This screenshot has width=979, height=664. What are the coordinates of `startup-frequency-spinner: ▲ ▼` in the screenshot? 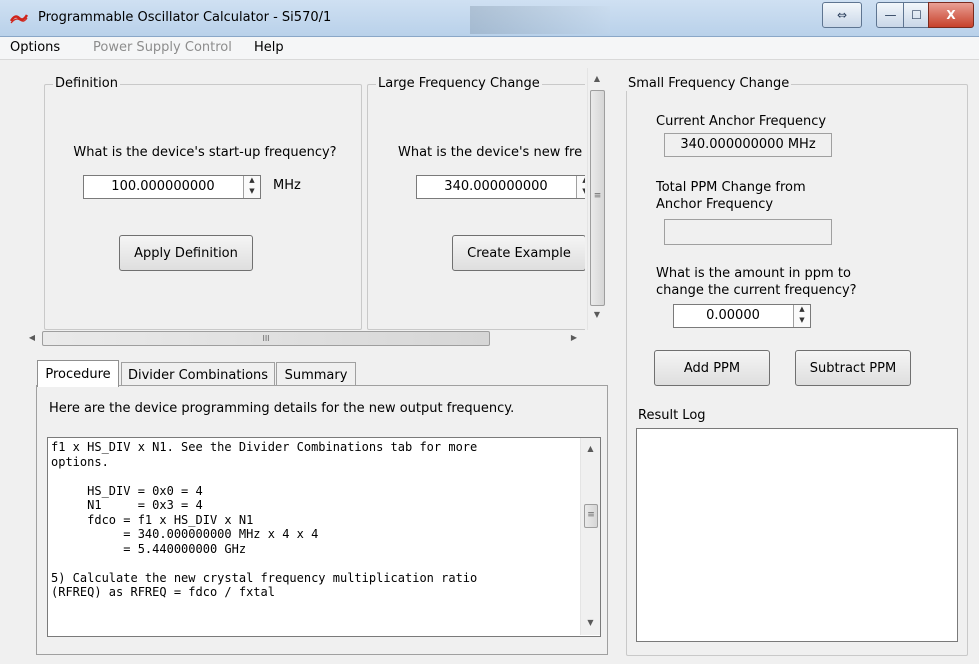 It's located at (251, 187).